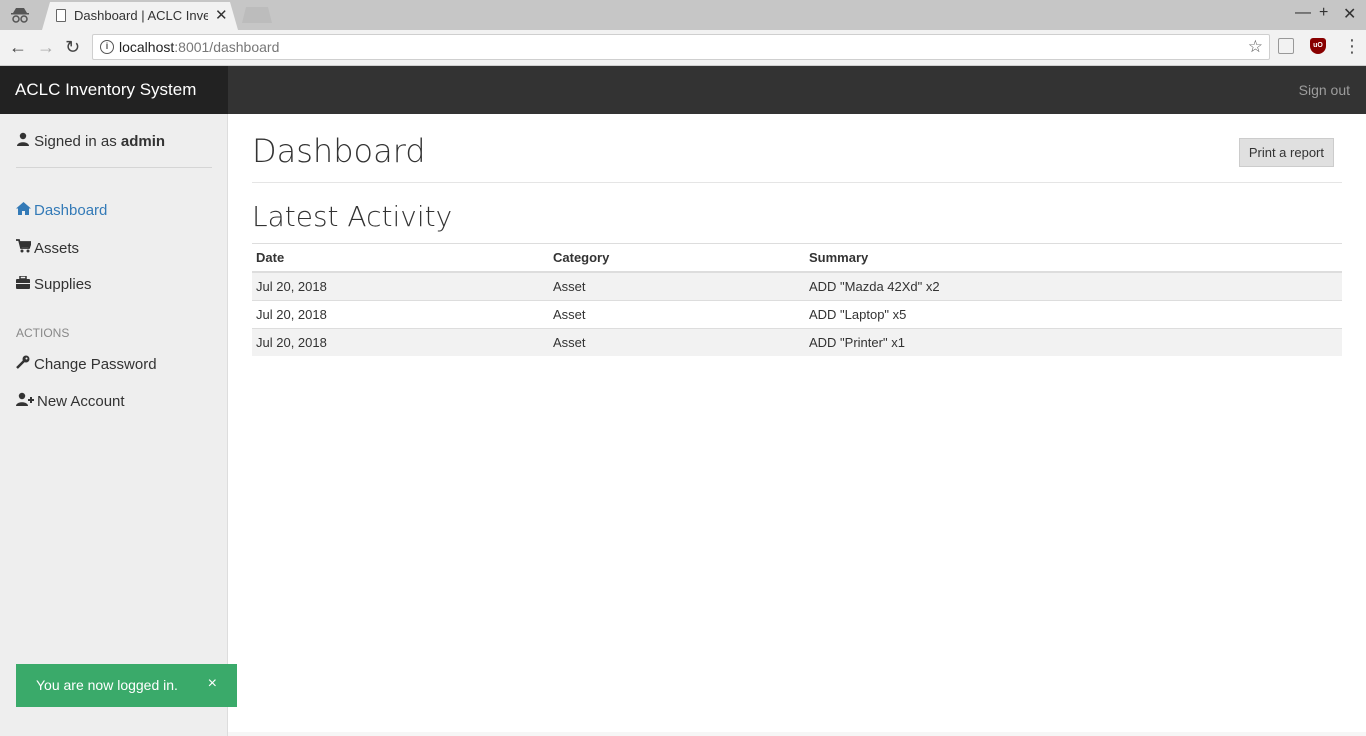 Image resolution: width=1366 pixels, height=736 pixels. I want to click on tab-close-icon: ✕, so click(221, 15).